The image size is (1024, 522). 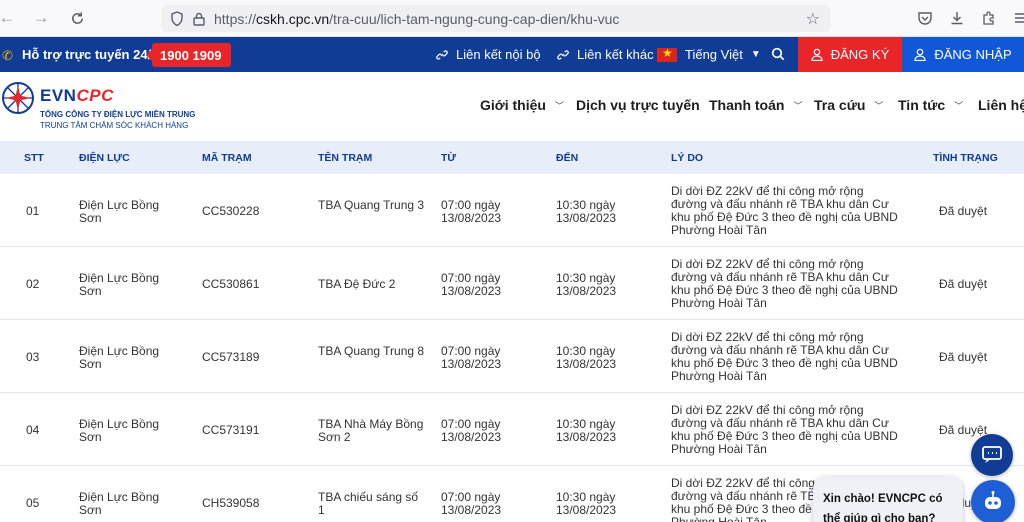 What do you see at coordinates (957, 18) in the screenshot?
I see `download-icon` at bounding box center [957, 18].